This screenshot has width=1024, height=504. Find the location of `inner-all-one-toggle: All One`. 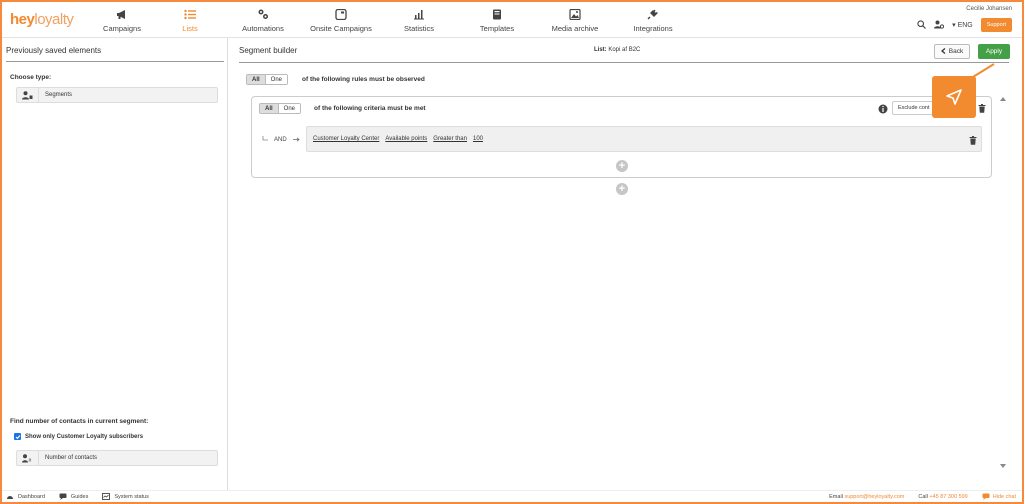

inner-all-one-toggle: All One is located at coordinates (280, 108).